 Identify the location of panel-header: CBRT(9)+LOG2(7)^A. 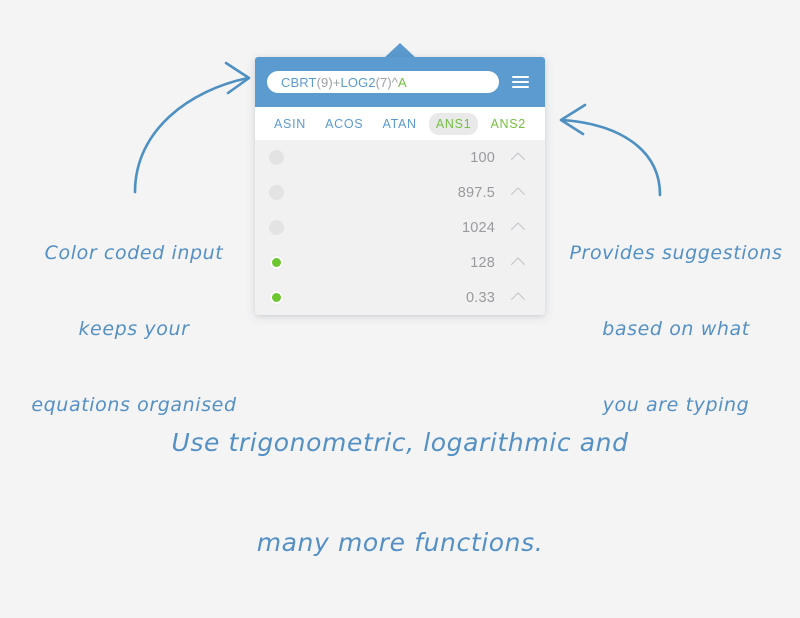
(400, 82).